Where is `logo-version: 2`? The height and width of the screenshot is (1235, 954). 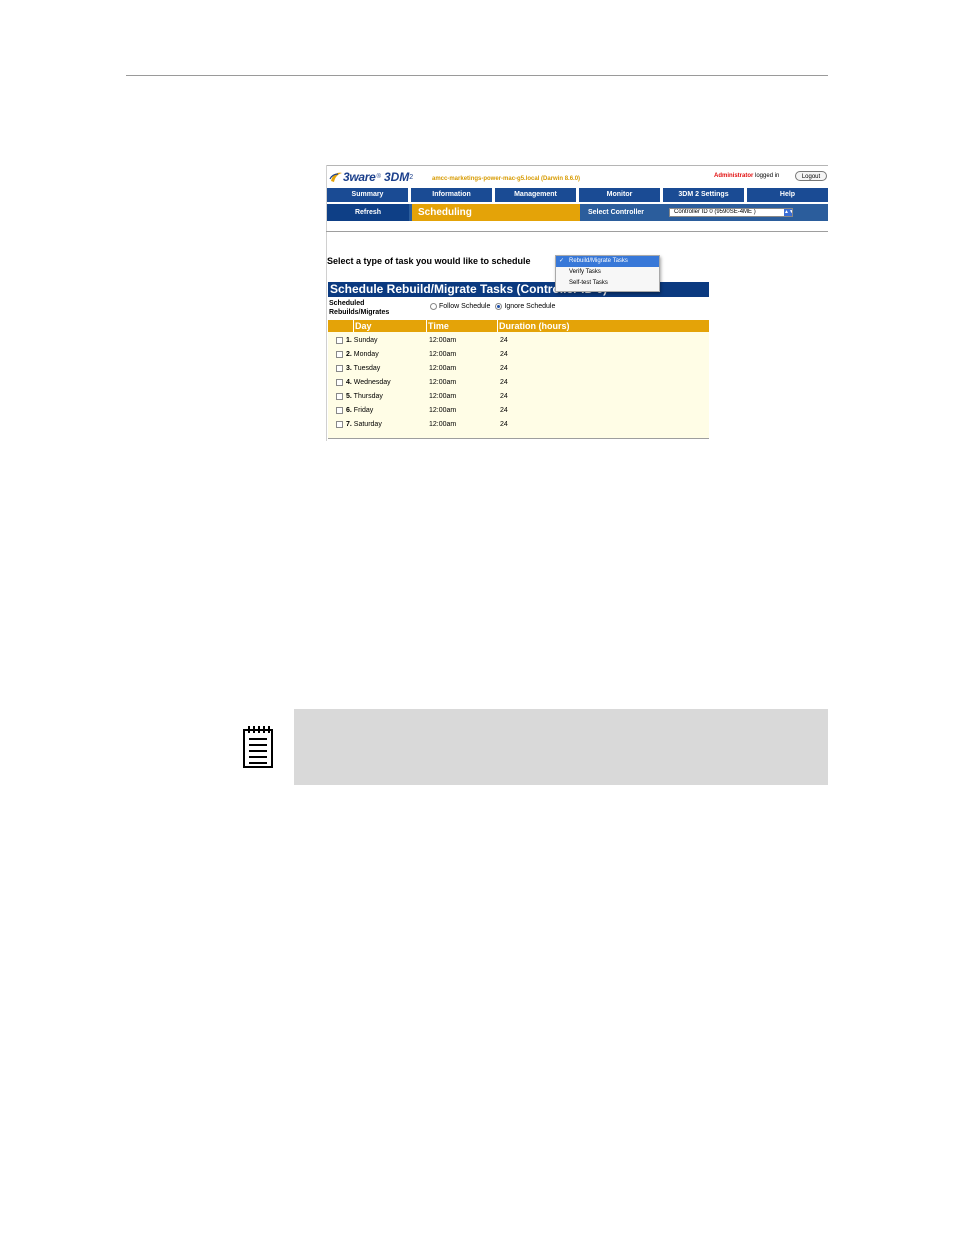 logo-version: 2 is located at coordinates (411, 177).